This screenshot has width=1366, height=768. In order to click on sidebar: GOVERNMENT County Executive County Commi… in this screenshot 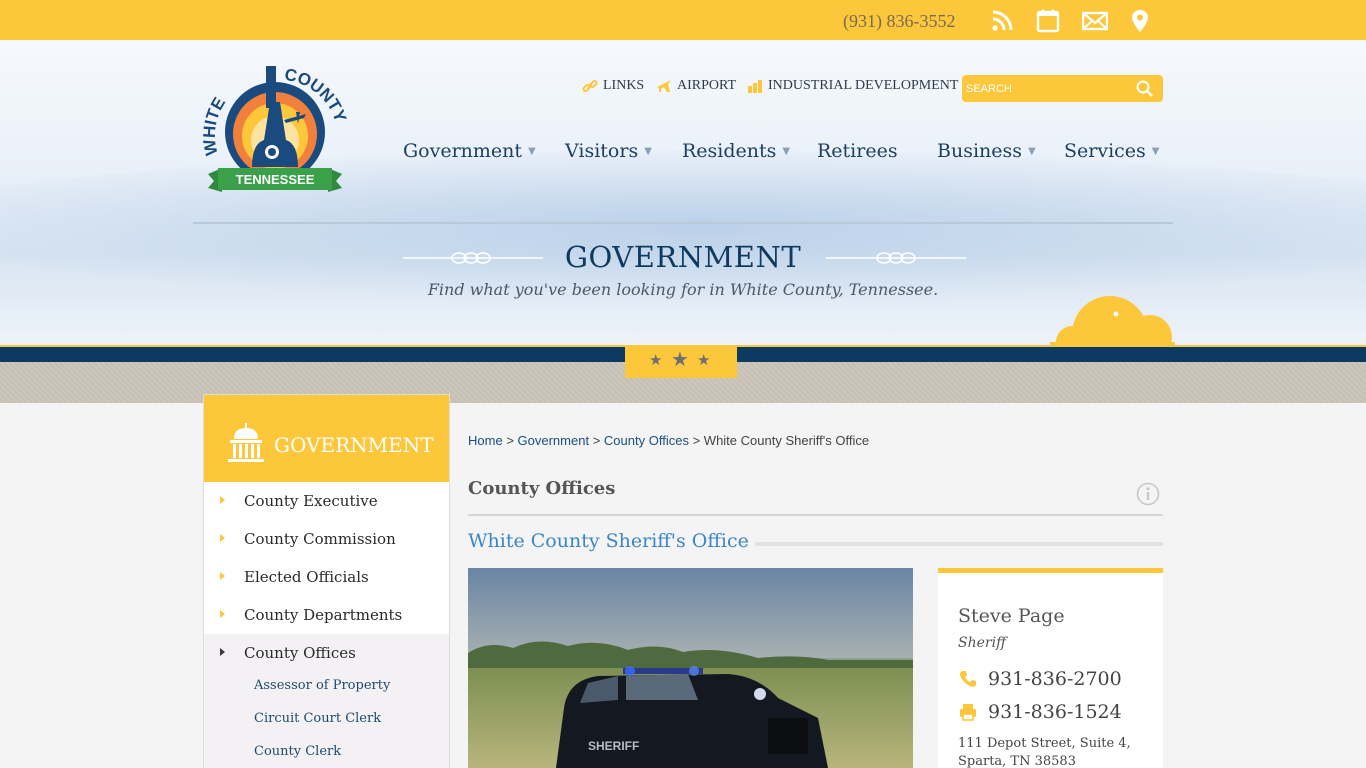, I will do `click(326, 581)`.